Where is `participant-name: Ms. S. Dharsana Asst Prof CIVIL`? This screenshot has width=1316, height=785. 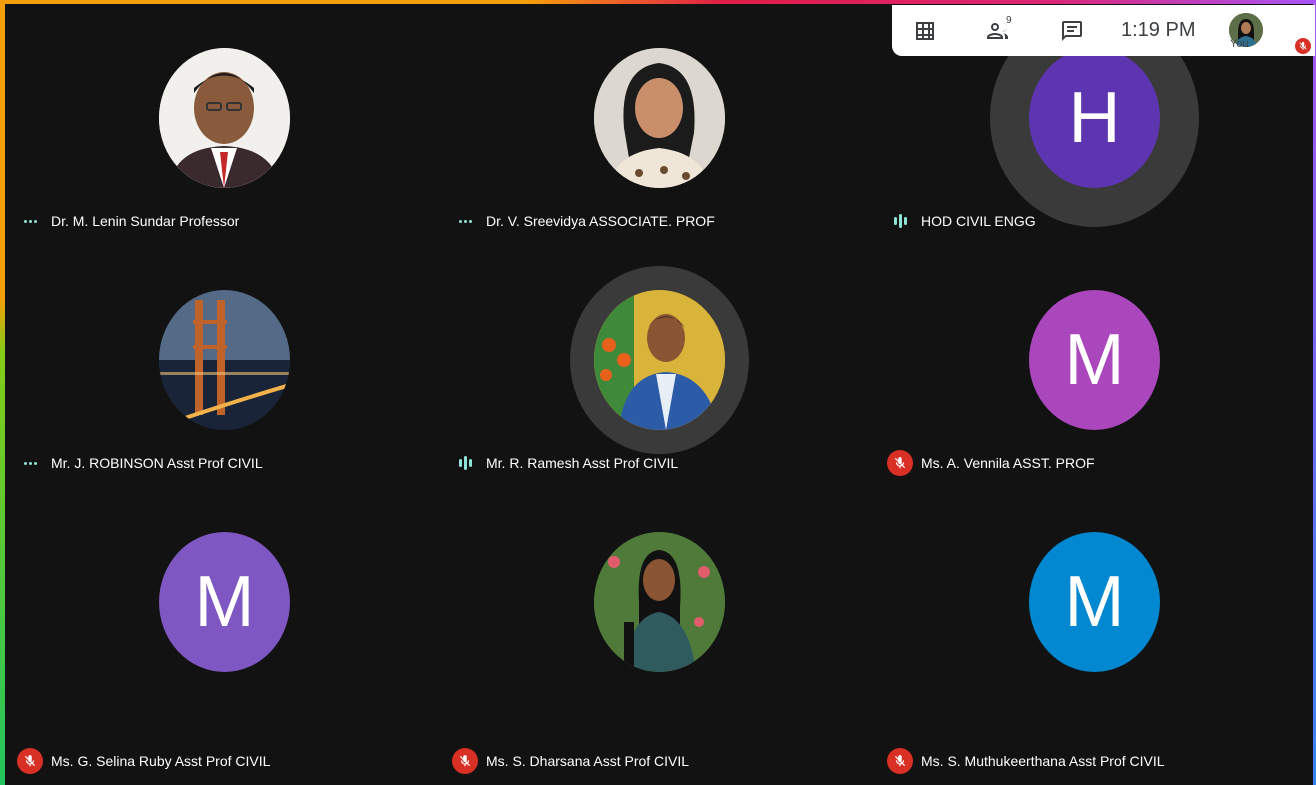 participant-name: Ms. S. Dharsana Asst Prof CIVIL is located at coordinates (588, 761).